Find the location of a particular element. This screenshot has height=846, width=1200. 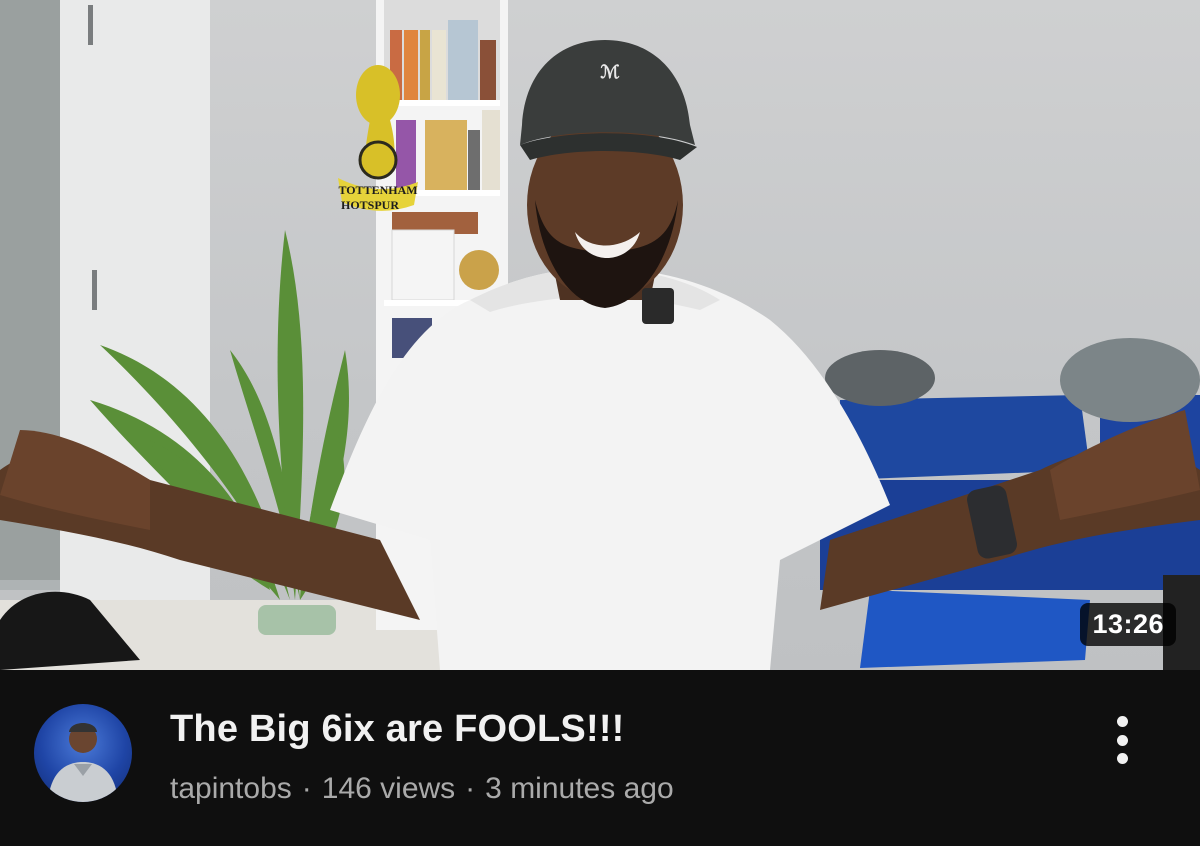

crest-text-line2: HOTSPUR is located at coordinates (370, 205).